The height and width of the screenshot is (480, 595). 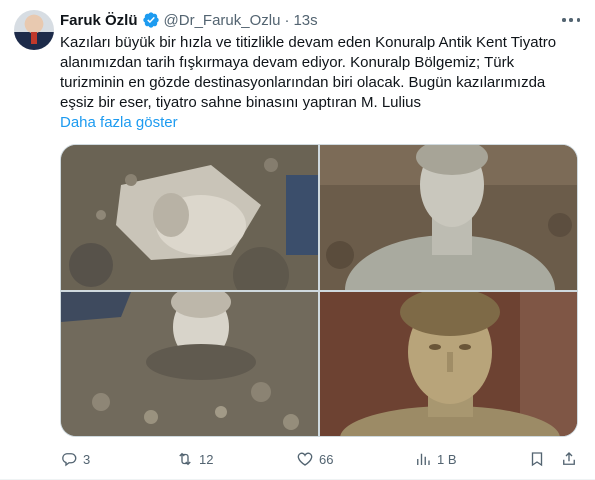 I want to click on author-name: Faruk Özlü, so click(x=99, y=20).